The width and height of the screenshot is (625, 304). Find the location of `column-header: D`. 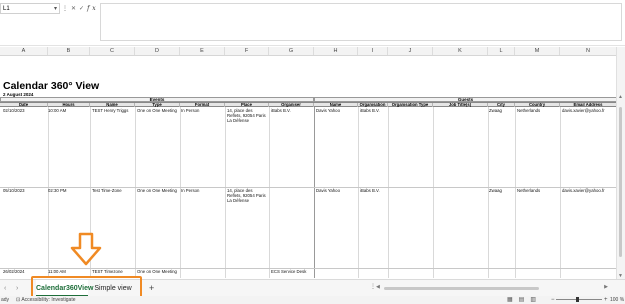

column-header: D is located at coordinates (157, 51).